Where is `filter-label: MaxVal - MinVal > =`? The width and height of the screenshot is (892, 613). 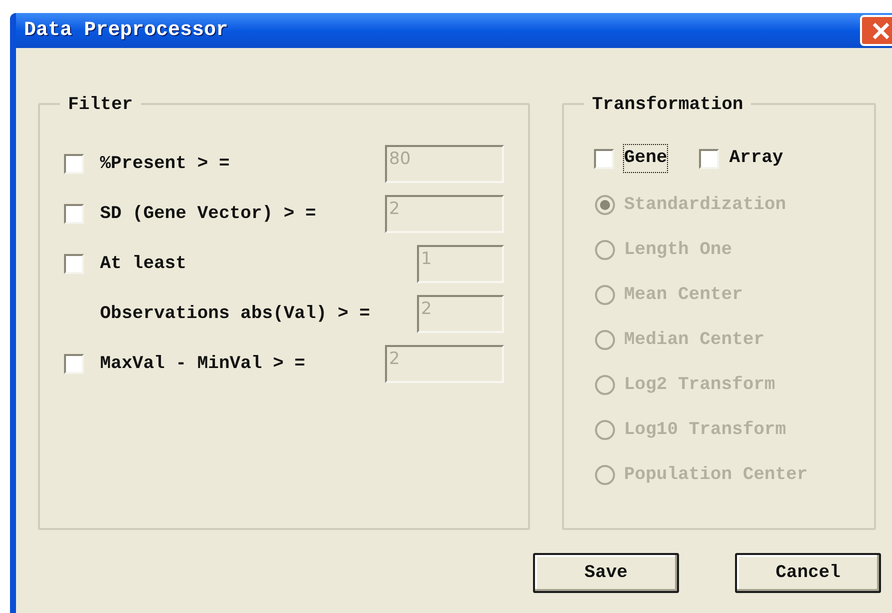
filter-label: MaxVal - MinVal > = is located at coordinates (203, 364).